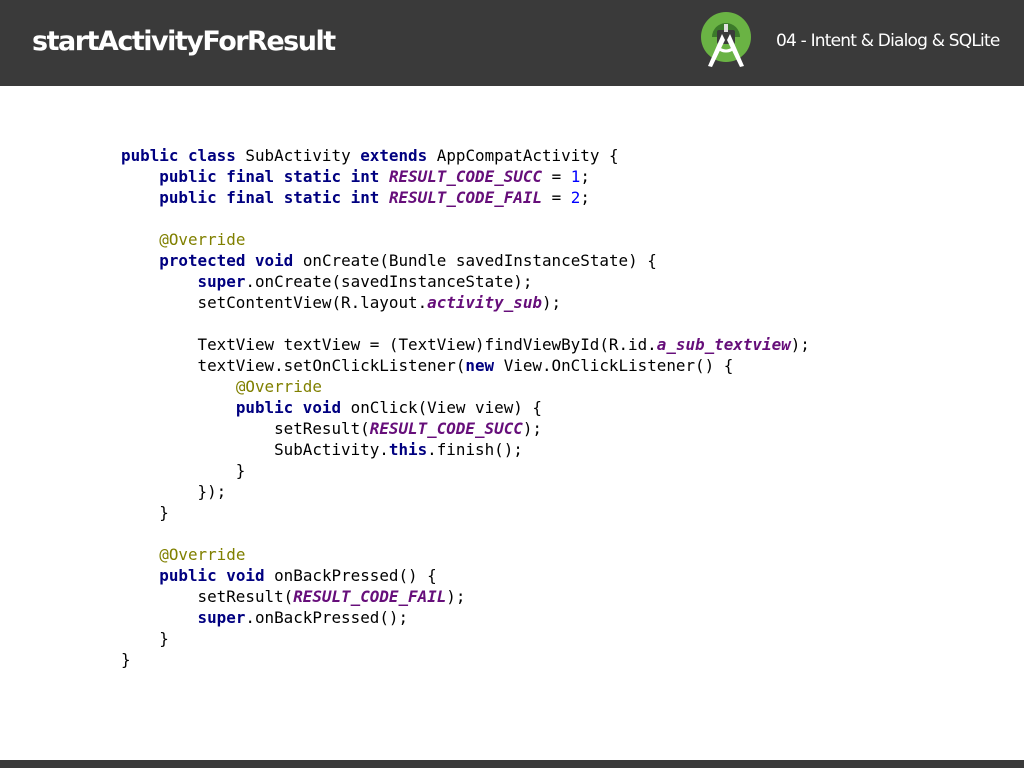 Image resolution: width=1024 pixels, height=768 pixels. What do you see at coordinates (350, 575) in the screenshot?
I see `code-text: onBackPressed() {` at bounding box center [350, 575].